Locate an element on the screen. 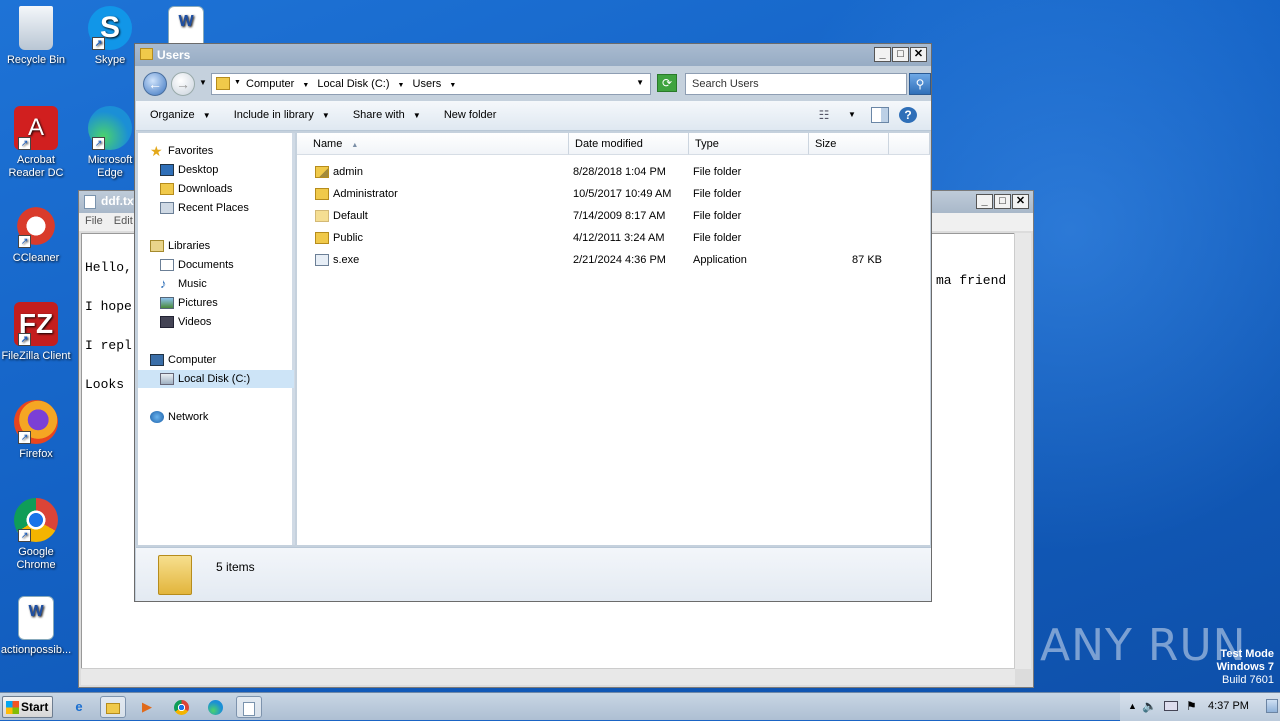 Image resolution: width=1280 pixels, height=721 pixels. notepad-line-fragment: ma friend is located at coordinates (971, 280).